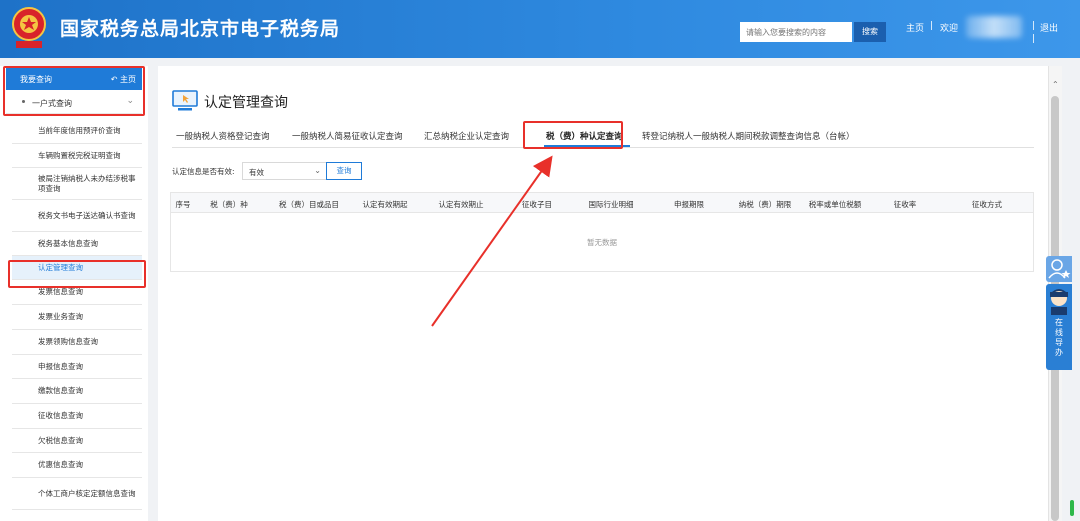  What do you see at coordinates (987, 204) in the screenshot?
I see `col-header-collection-method: 征收方式` at bounding box center [987, 204].